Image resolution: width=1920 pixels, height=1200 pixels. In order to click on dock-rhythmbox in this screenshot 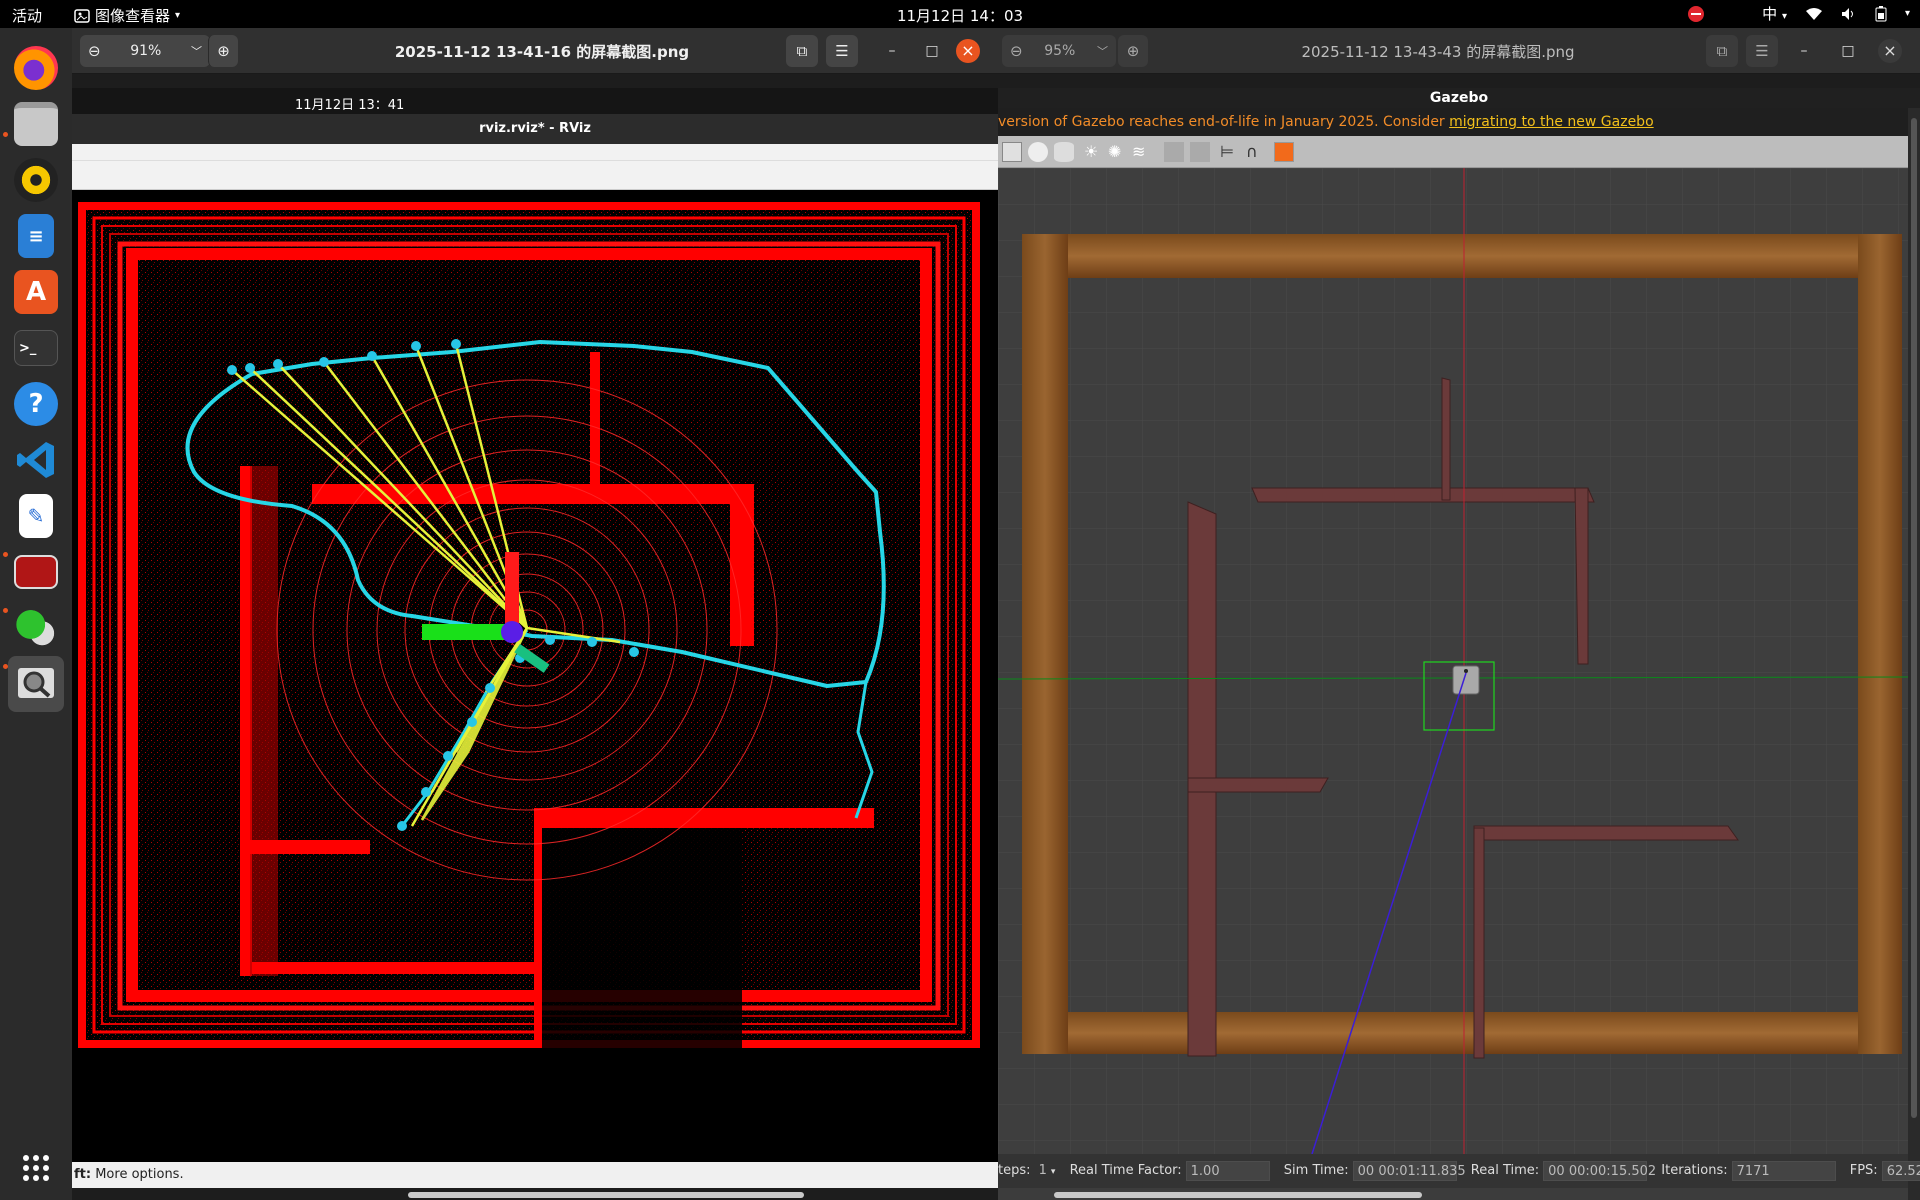, I will do `click(36, 180)`.